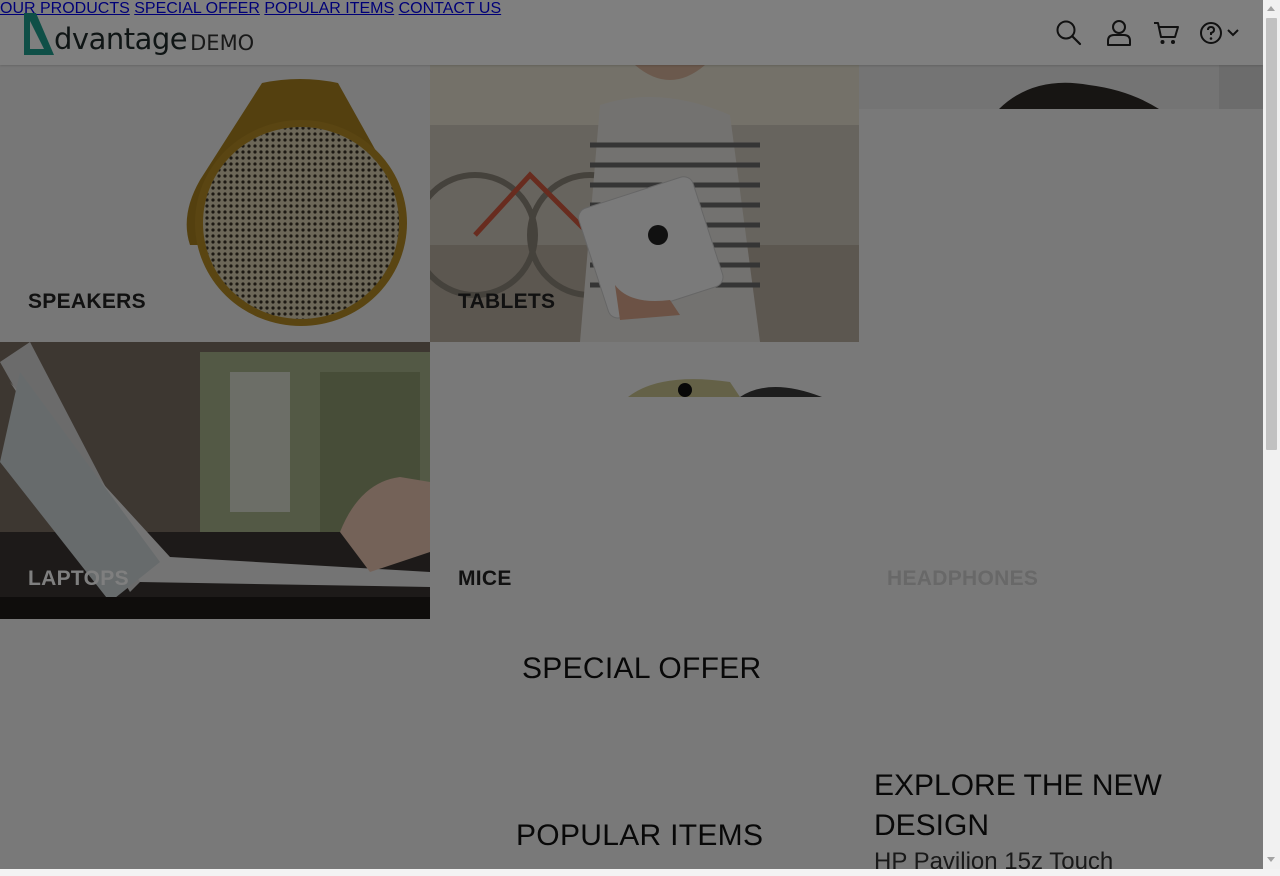 This screenshot has width=1280, height=876. Describe the element at coordinates (725, 388) in the screenshot. I see `mouse-image-partial` at that location.